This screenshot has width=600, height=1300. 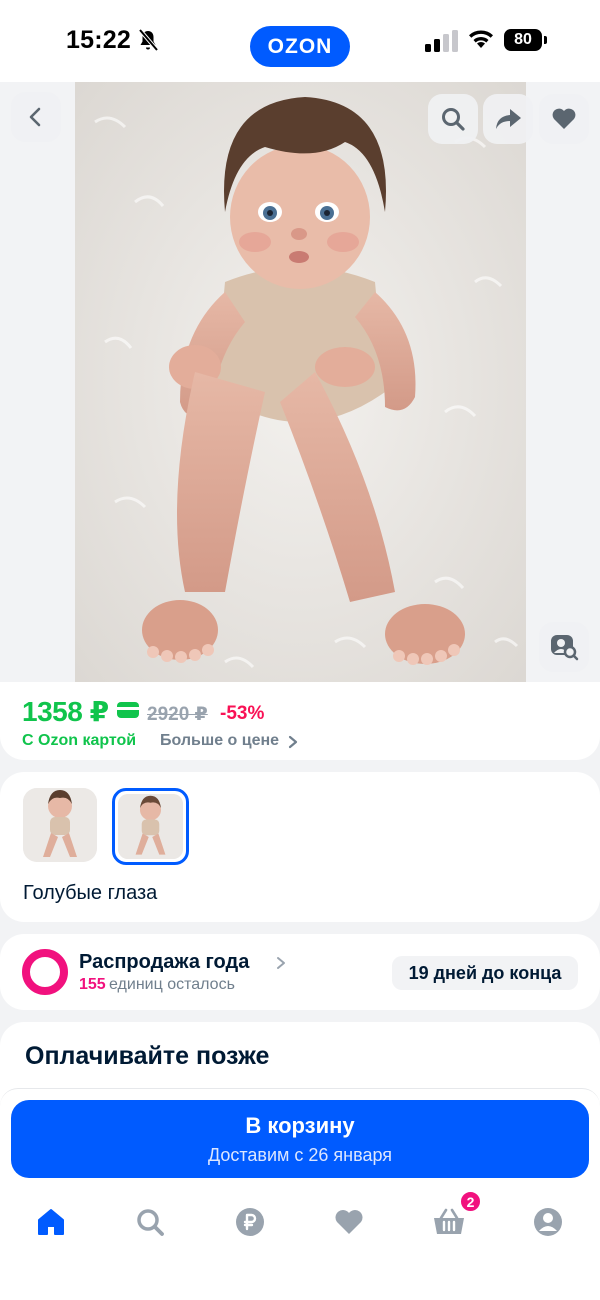 I want to click on share-icon, so click(x=508, y=119).